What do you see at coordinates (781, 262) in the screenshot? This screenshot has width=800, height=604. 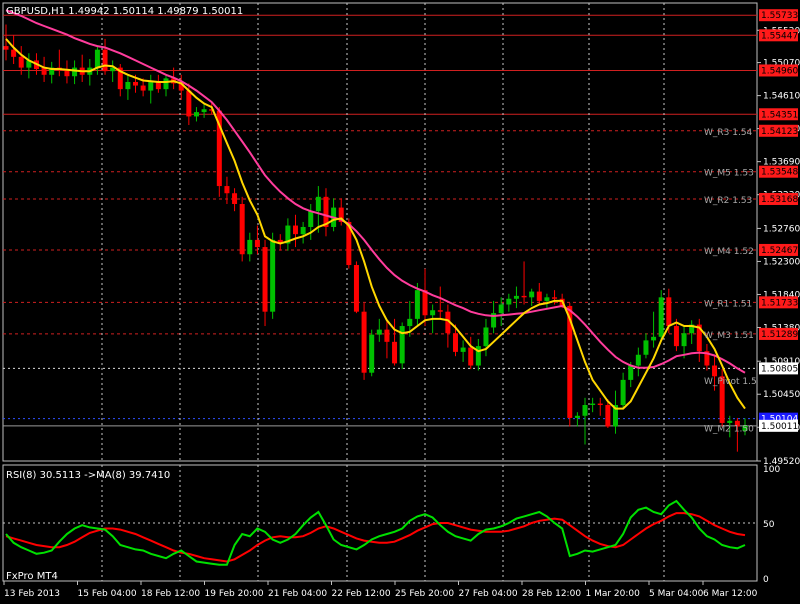 I see `y-tick-label: 1.52300` at bounding box center [781, 262].